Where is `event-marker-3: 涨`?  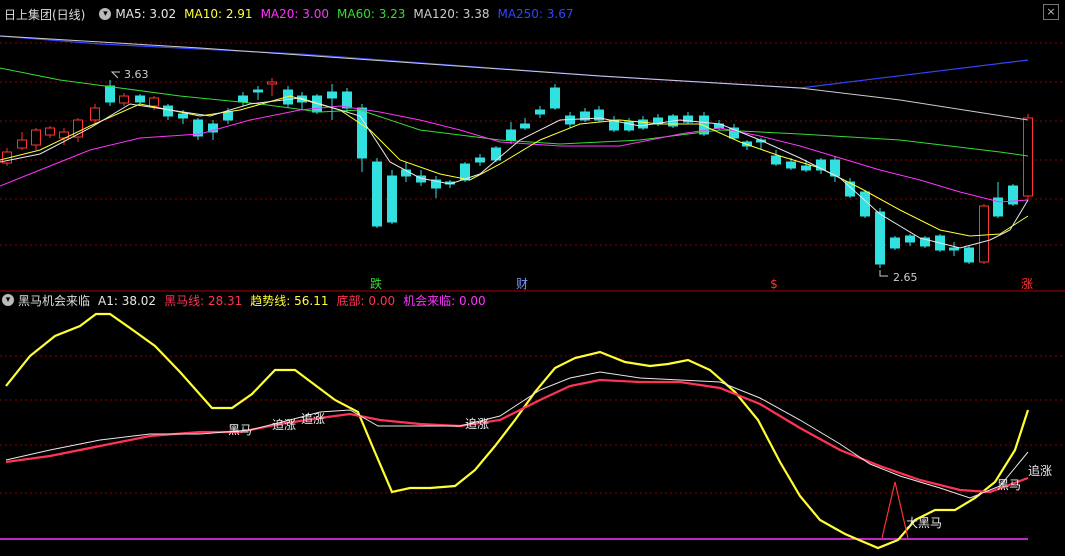 event-marker-3: 涨 is located at coordinates (1027, 283).